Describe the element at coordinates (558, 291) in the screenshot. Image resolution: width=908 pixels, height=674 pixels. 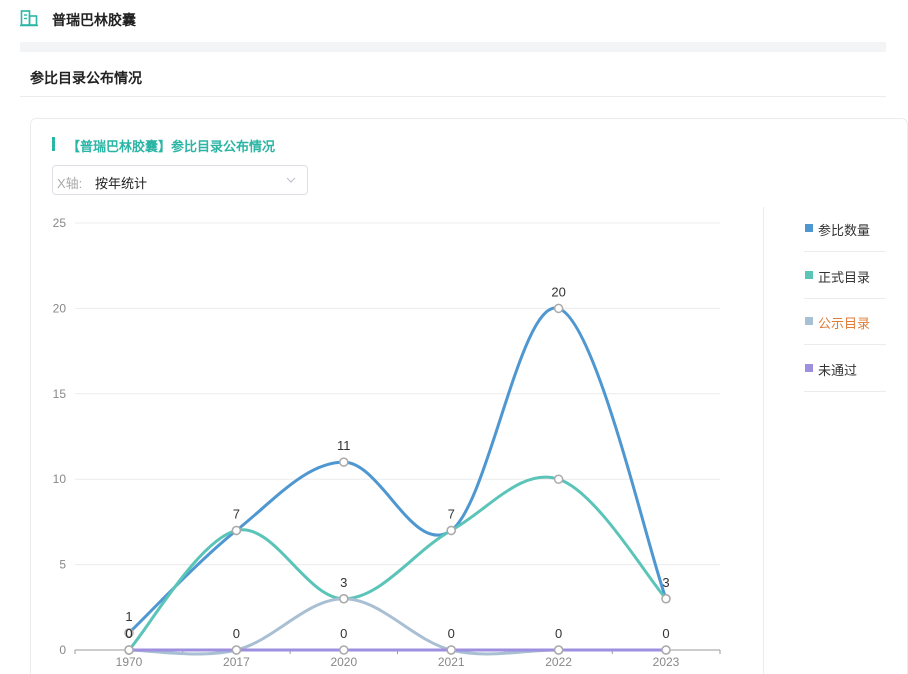
I see `data-label: 20` at that location.